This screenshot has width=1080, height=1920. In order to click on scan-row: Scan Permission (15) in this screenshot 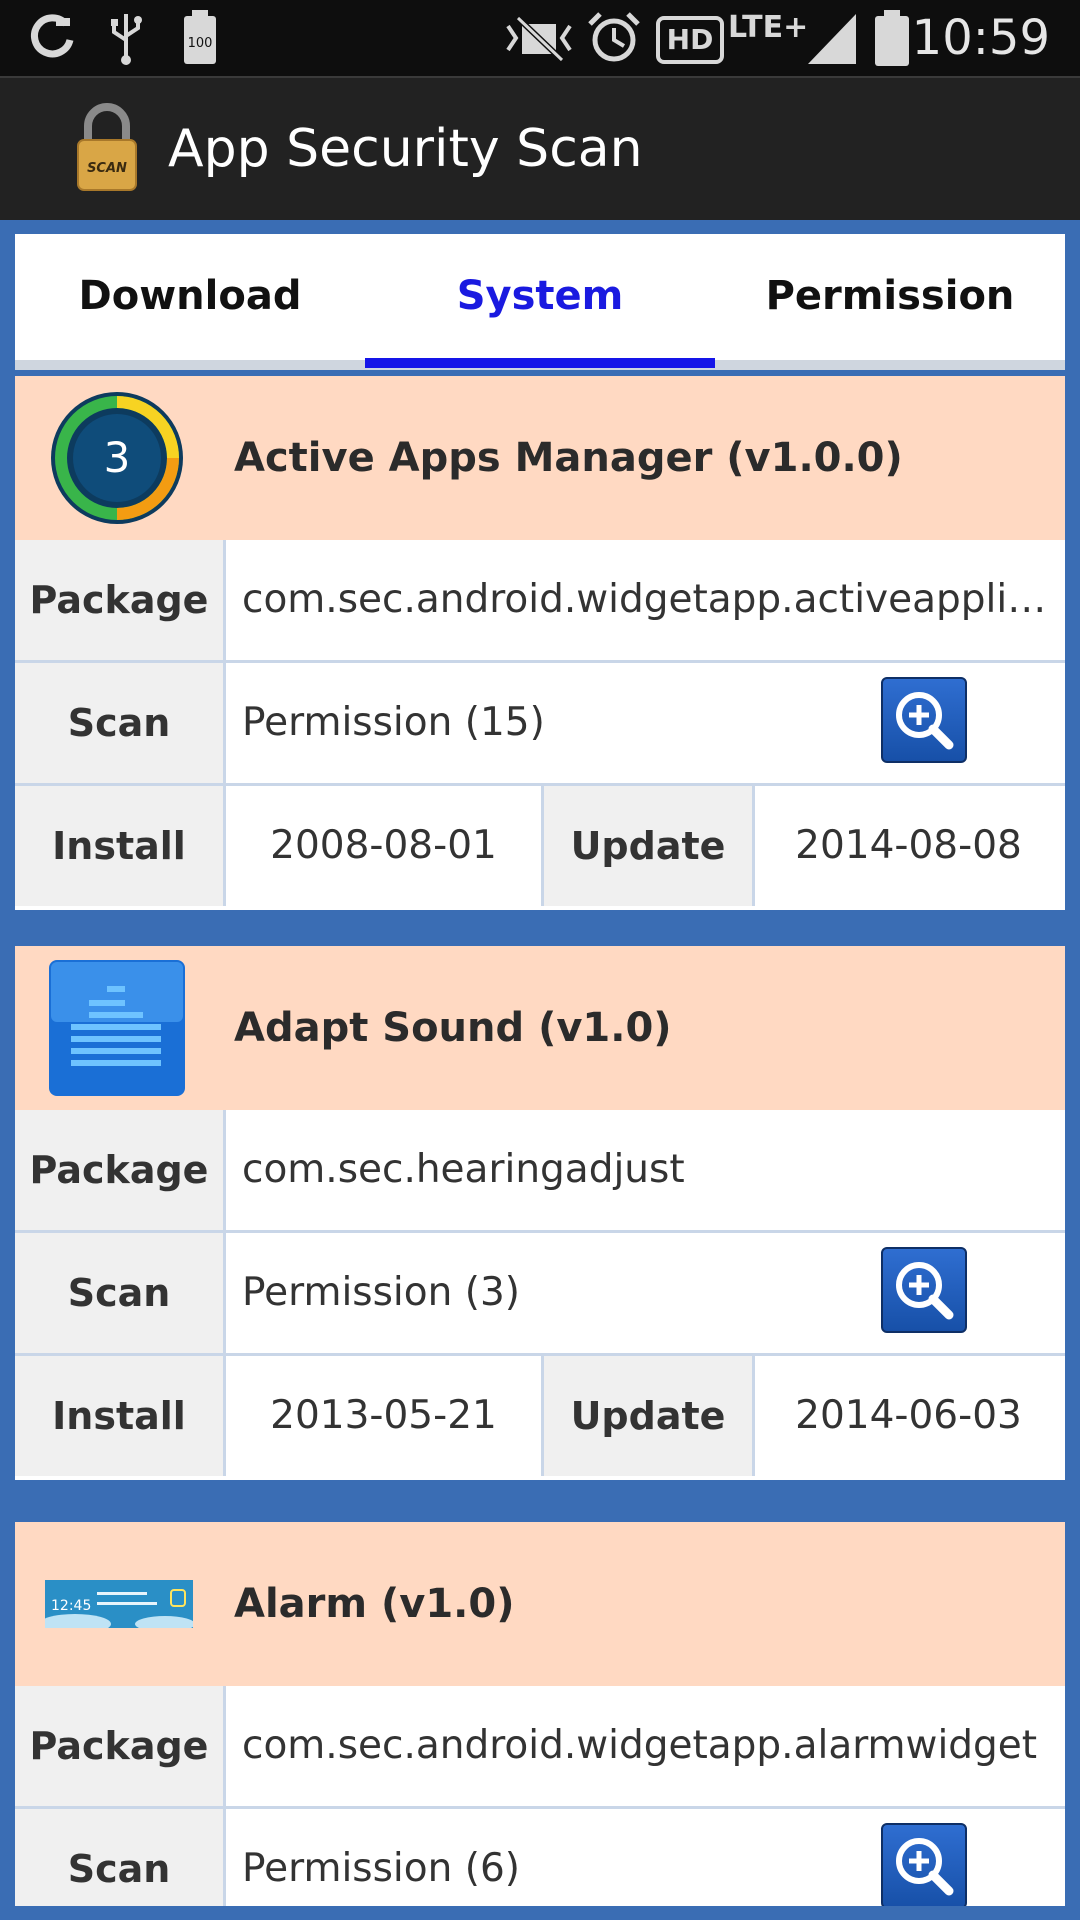, I will do `click(540, 724)`.